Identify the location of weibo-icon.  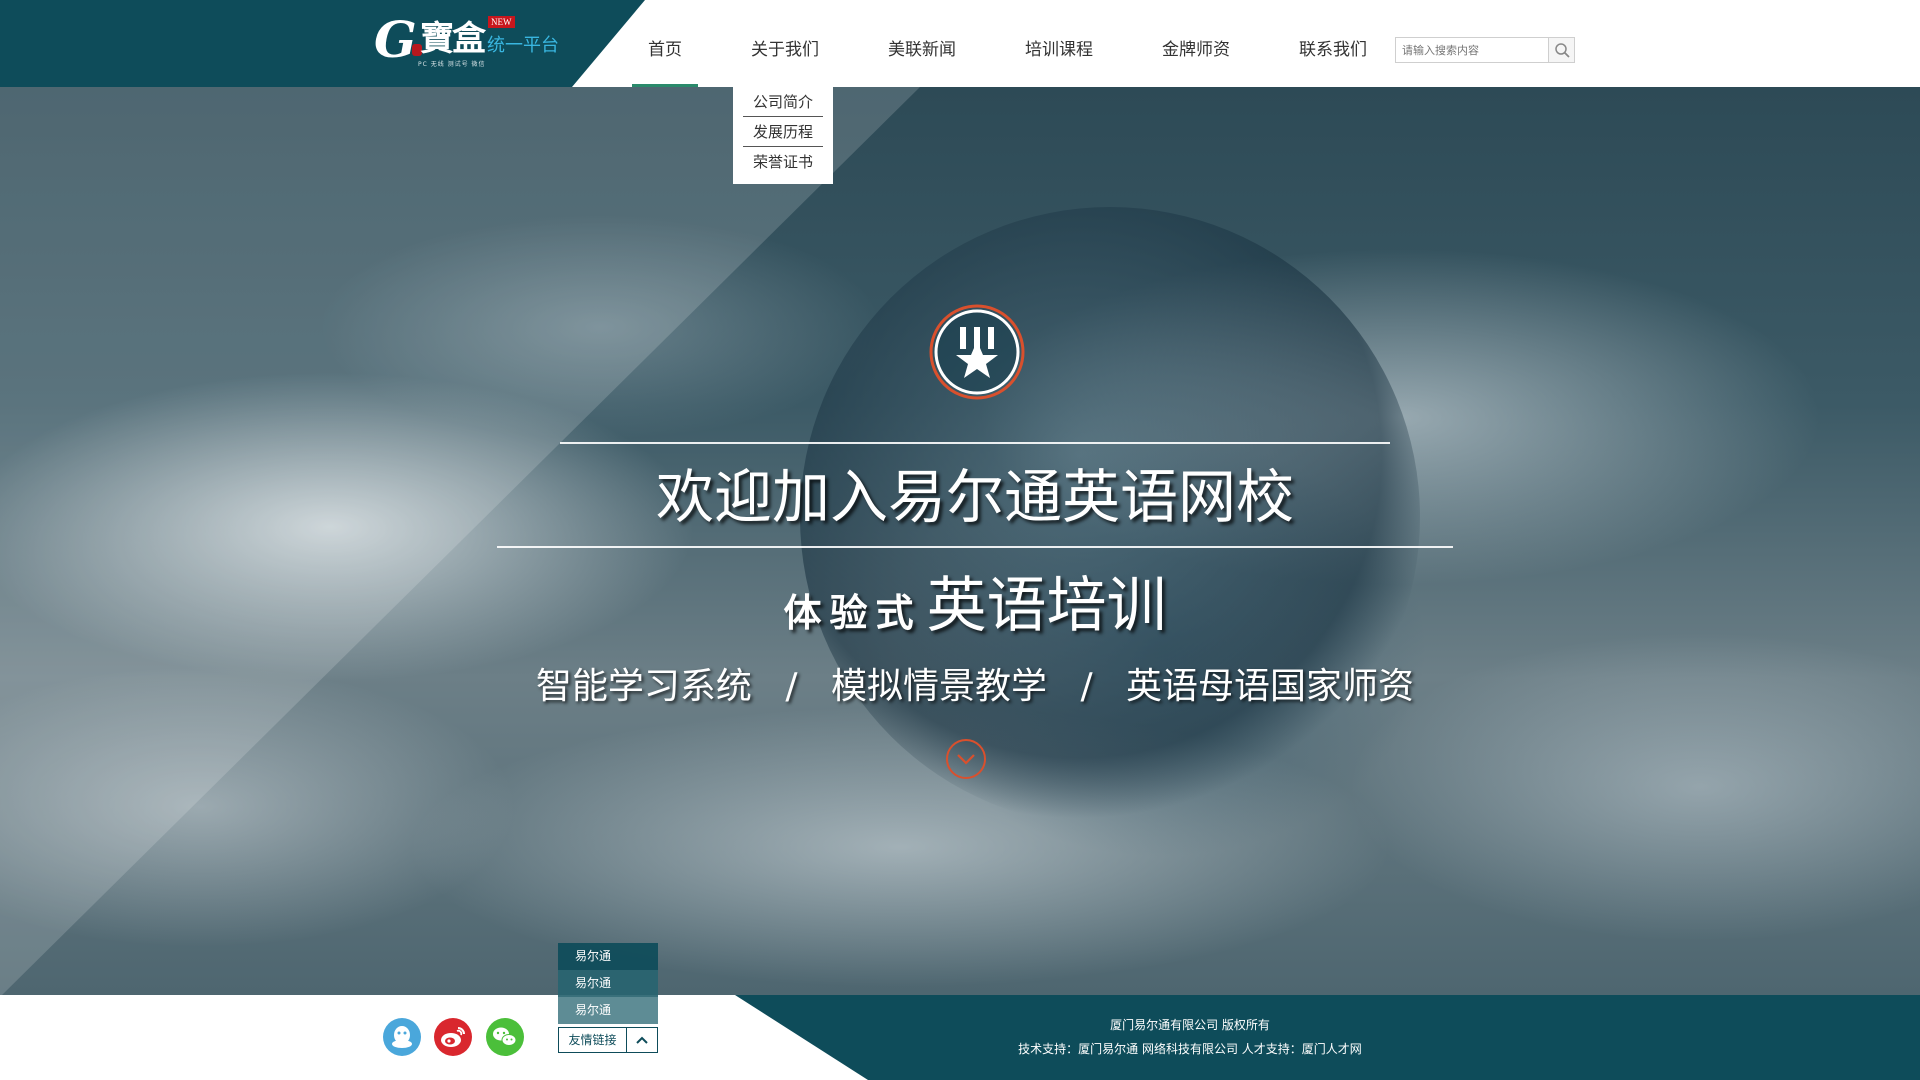
(453, 1037).